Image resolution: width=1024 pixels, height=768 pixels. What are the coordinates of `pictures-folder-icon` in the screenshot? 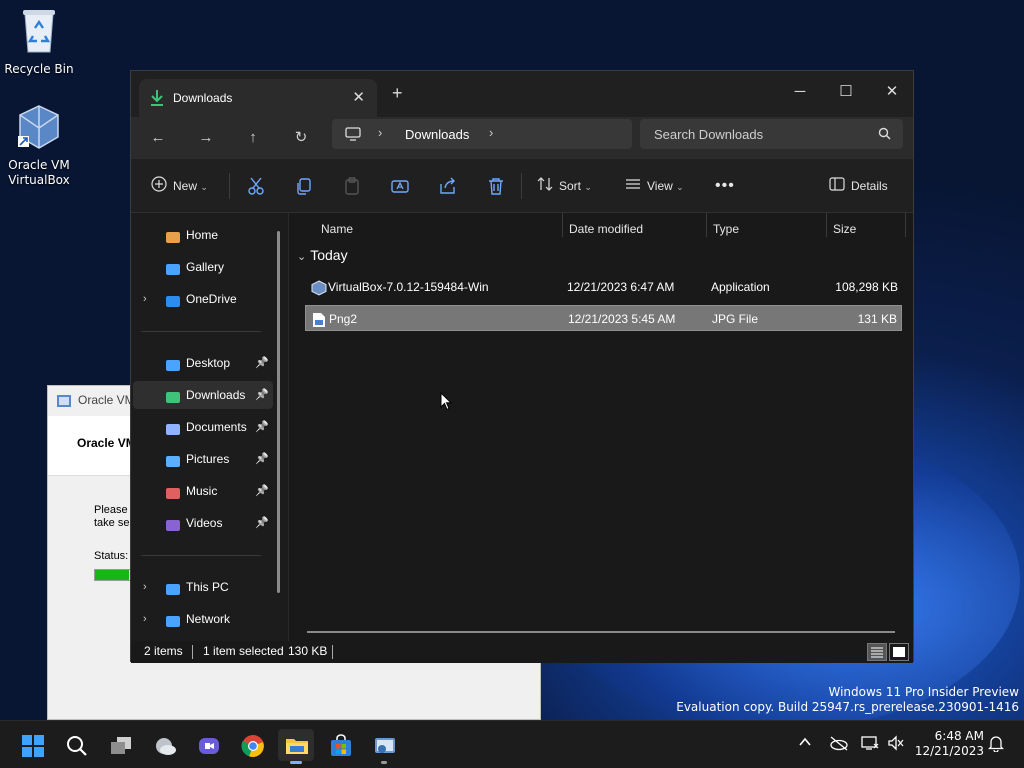 It's located at (173, 465).